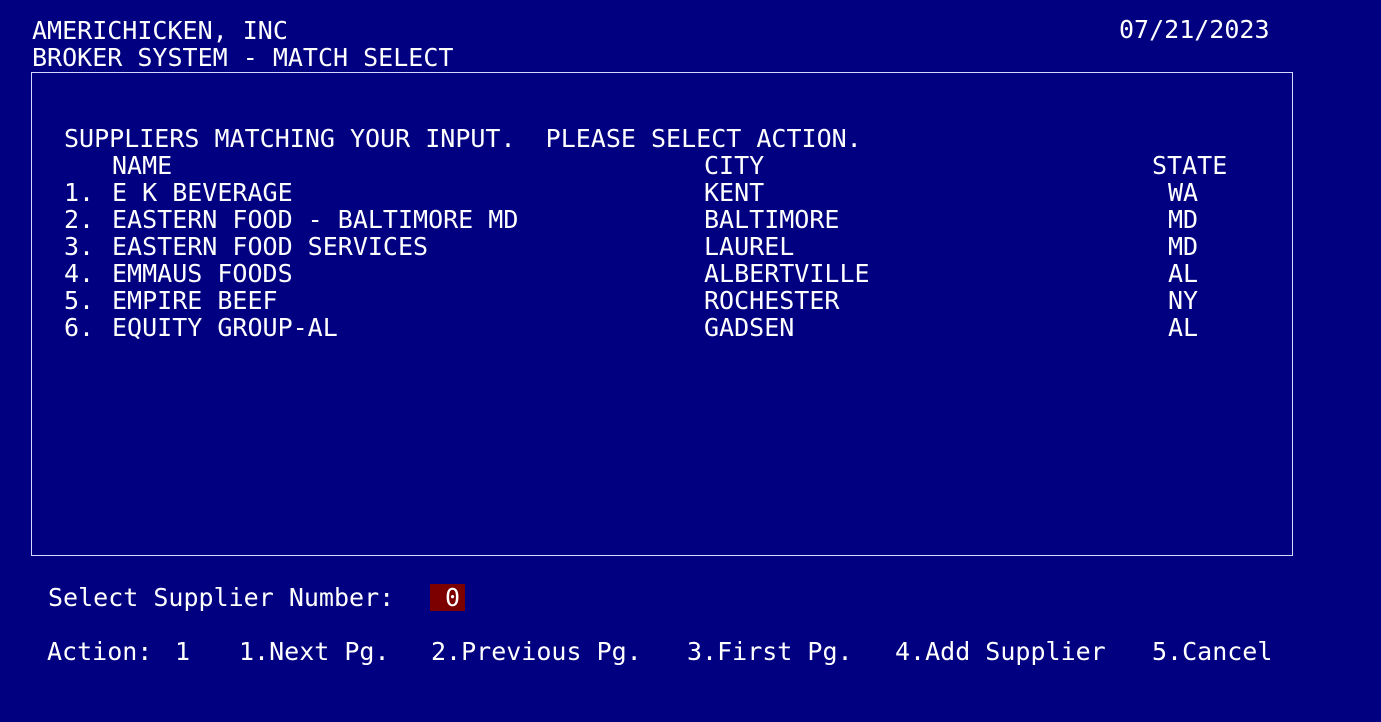 The width and height of the screenshot is (1381, 722). I want to click on supplier-row-city: ALBERTVILLE, so click(787, 273).